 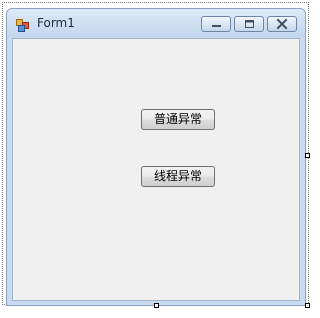 I want to click on minimize-icon, so click(x=216, y=26).